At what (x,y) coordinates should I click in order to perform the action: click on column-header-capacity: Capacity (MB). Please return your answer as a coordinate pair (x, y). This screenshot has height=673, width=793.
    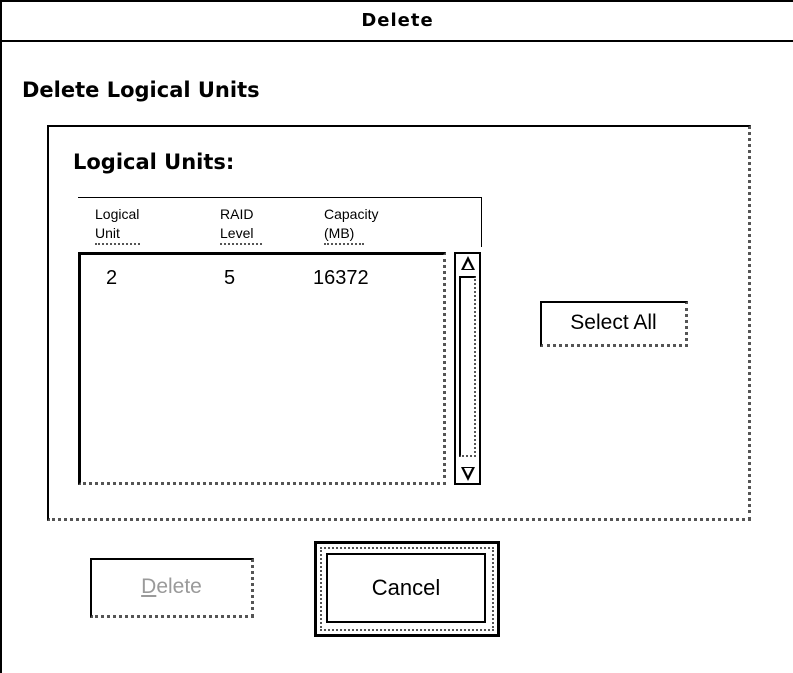
    Looking at the image, I should click on (351, 225).